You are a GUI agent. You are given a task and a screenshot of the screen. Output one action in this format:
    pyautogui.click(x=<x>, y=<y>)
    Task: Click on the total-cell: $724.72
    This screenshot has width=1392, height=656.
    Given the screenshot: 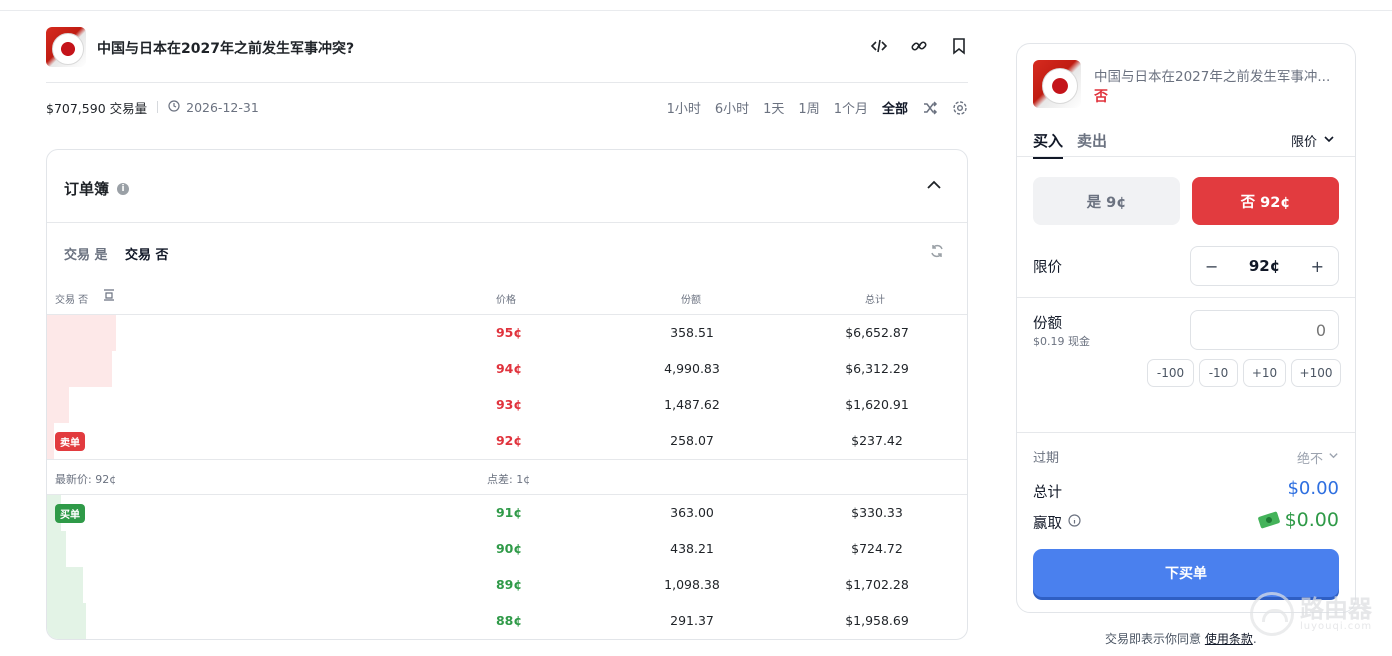 What is the action you would take?
    pyautogui.click(x=877, y=548)
    